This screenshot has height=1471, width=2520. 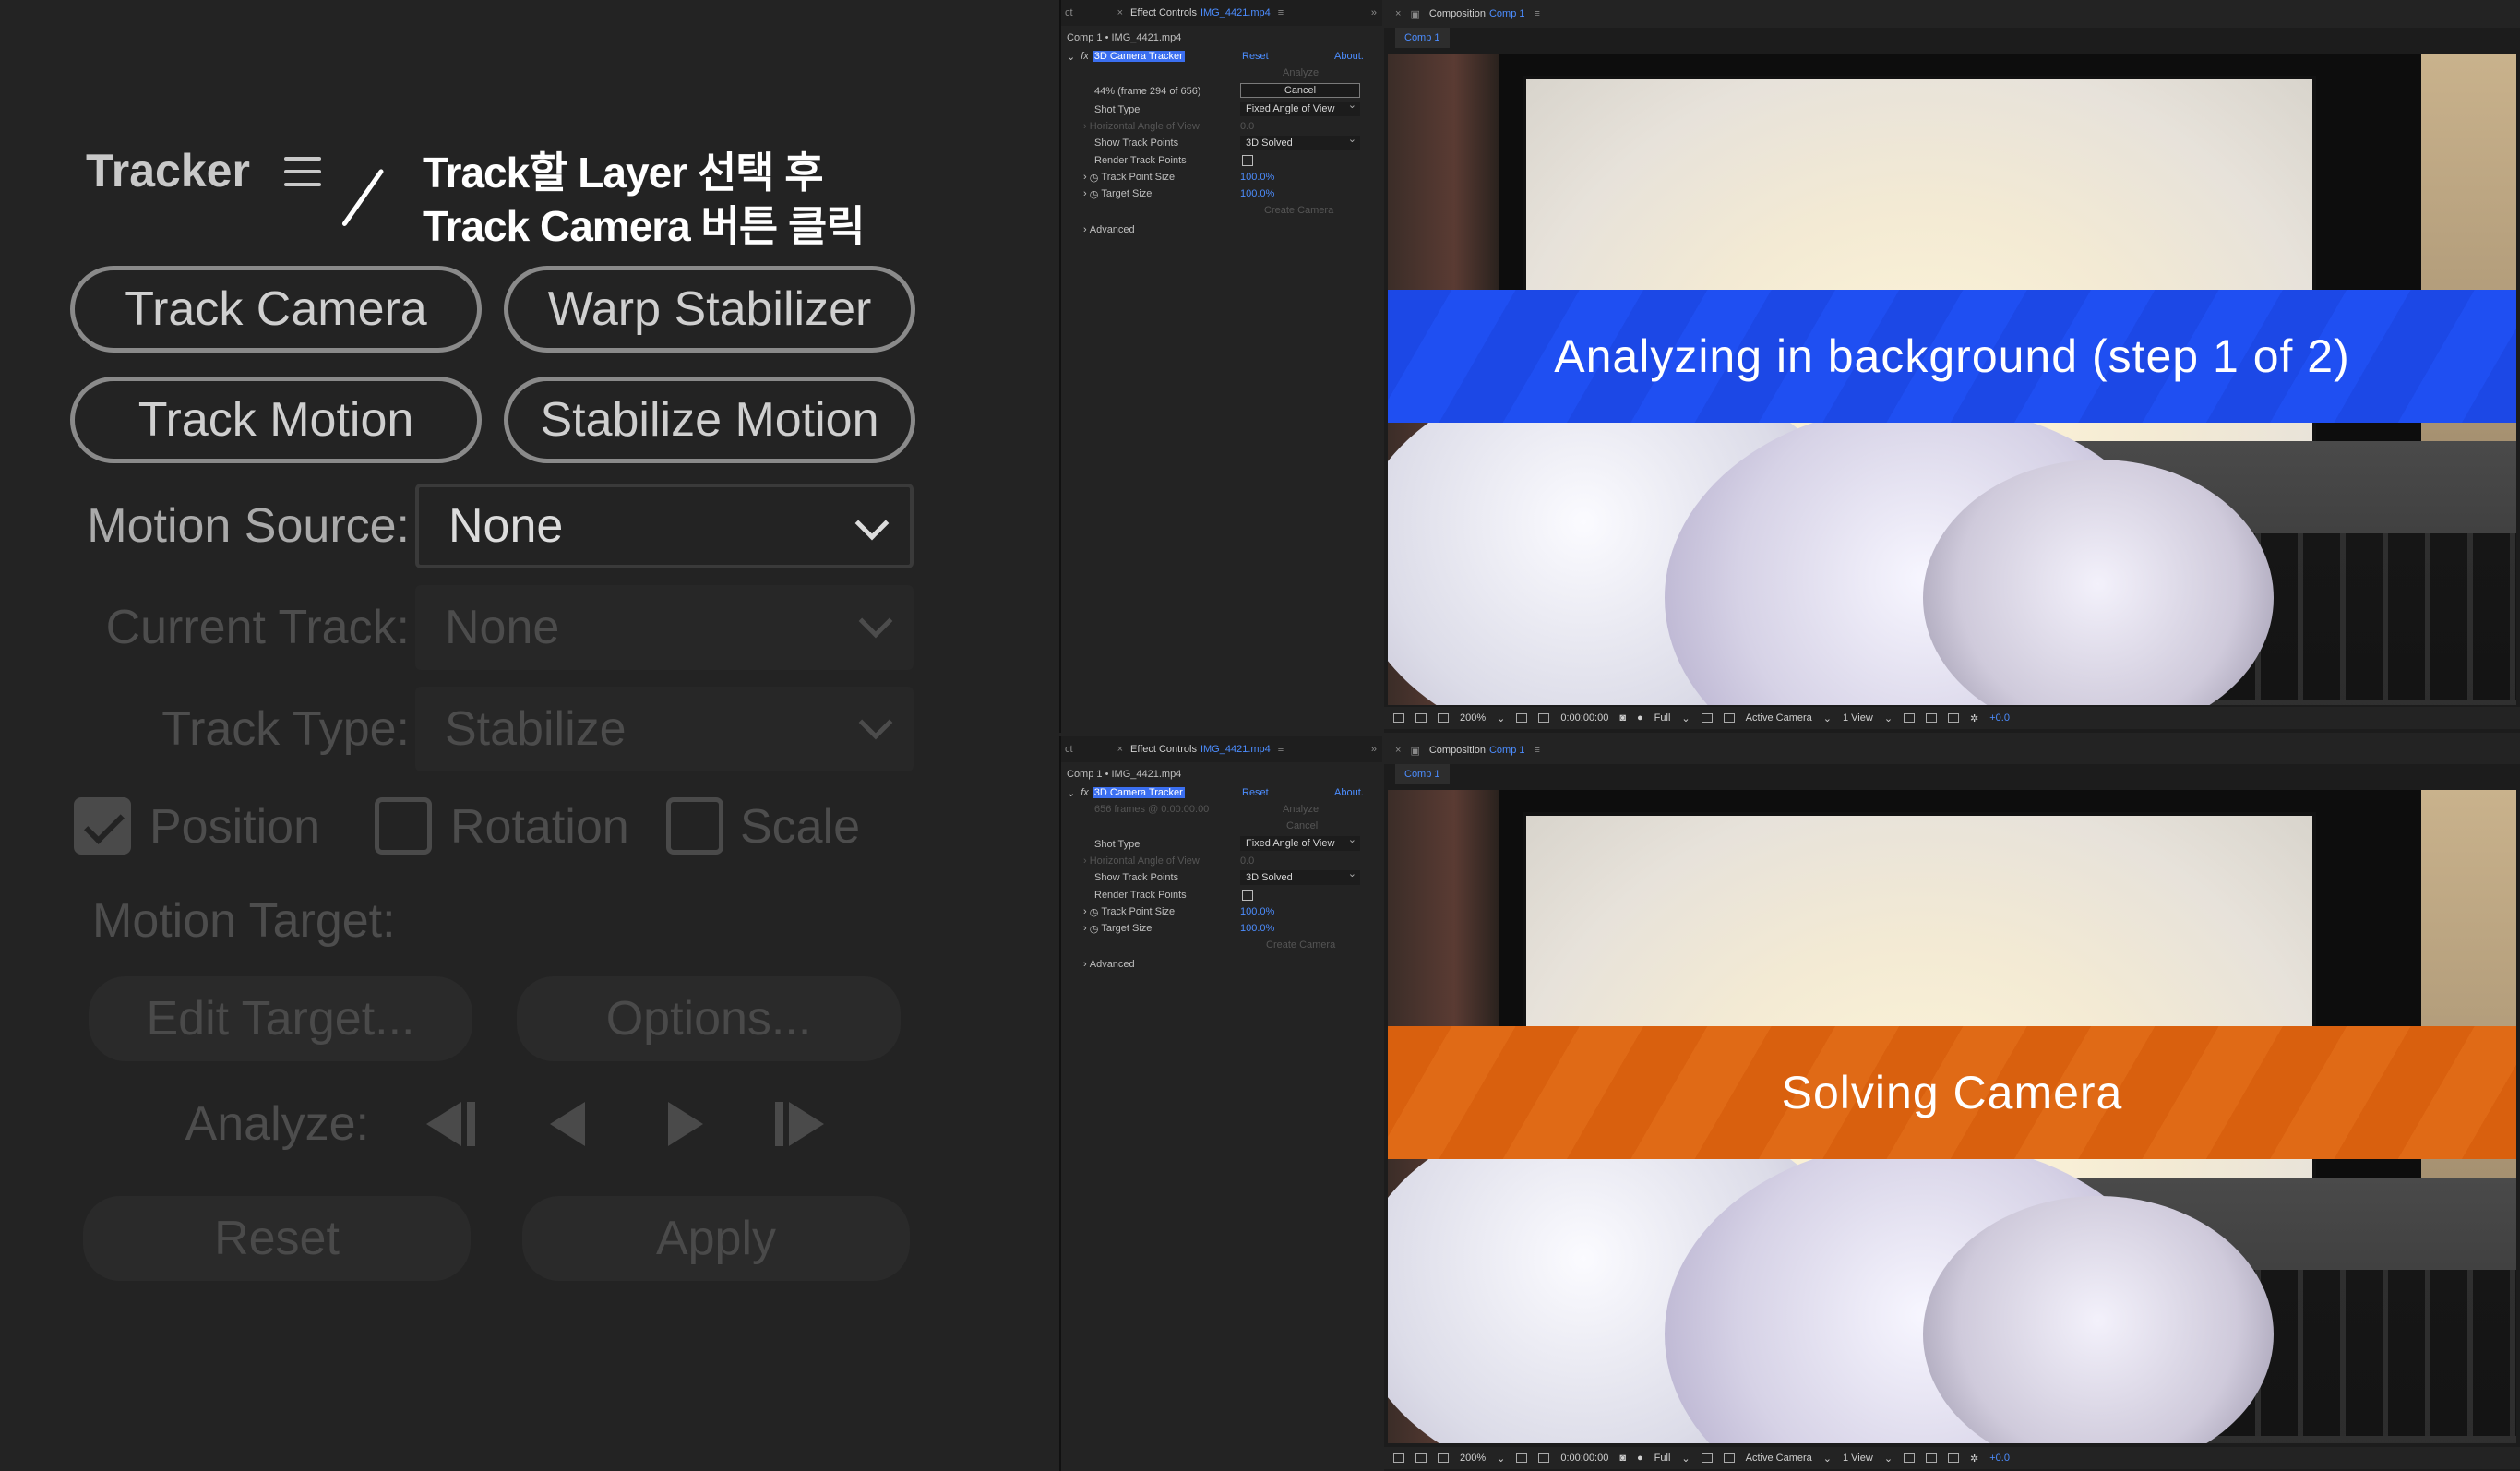 What do you see at coordinates (1222, 964) in the screenshot?
I see `advanced-row: › Advanced` at bounding box center [1222, 964].